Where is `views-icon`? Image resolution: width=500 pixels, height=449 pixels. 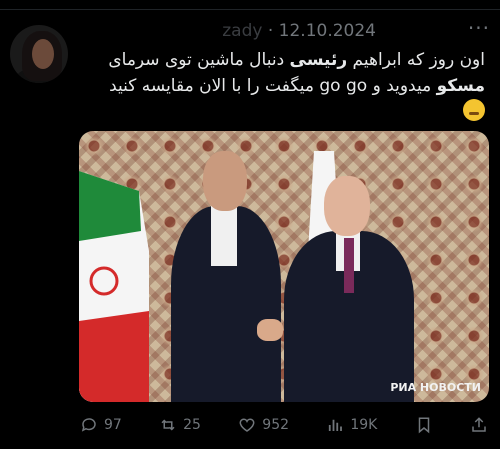 views-icon is located at coordinates (336, 425).